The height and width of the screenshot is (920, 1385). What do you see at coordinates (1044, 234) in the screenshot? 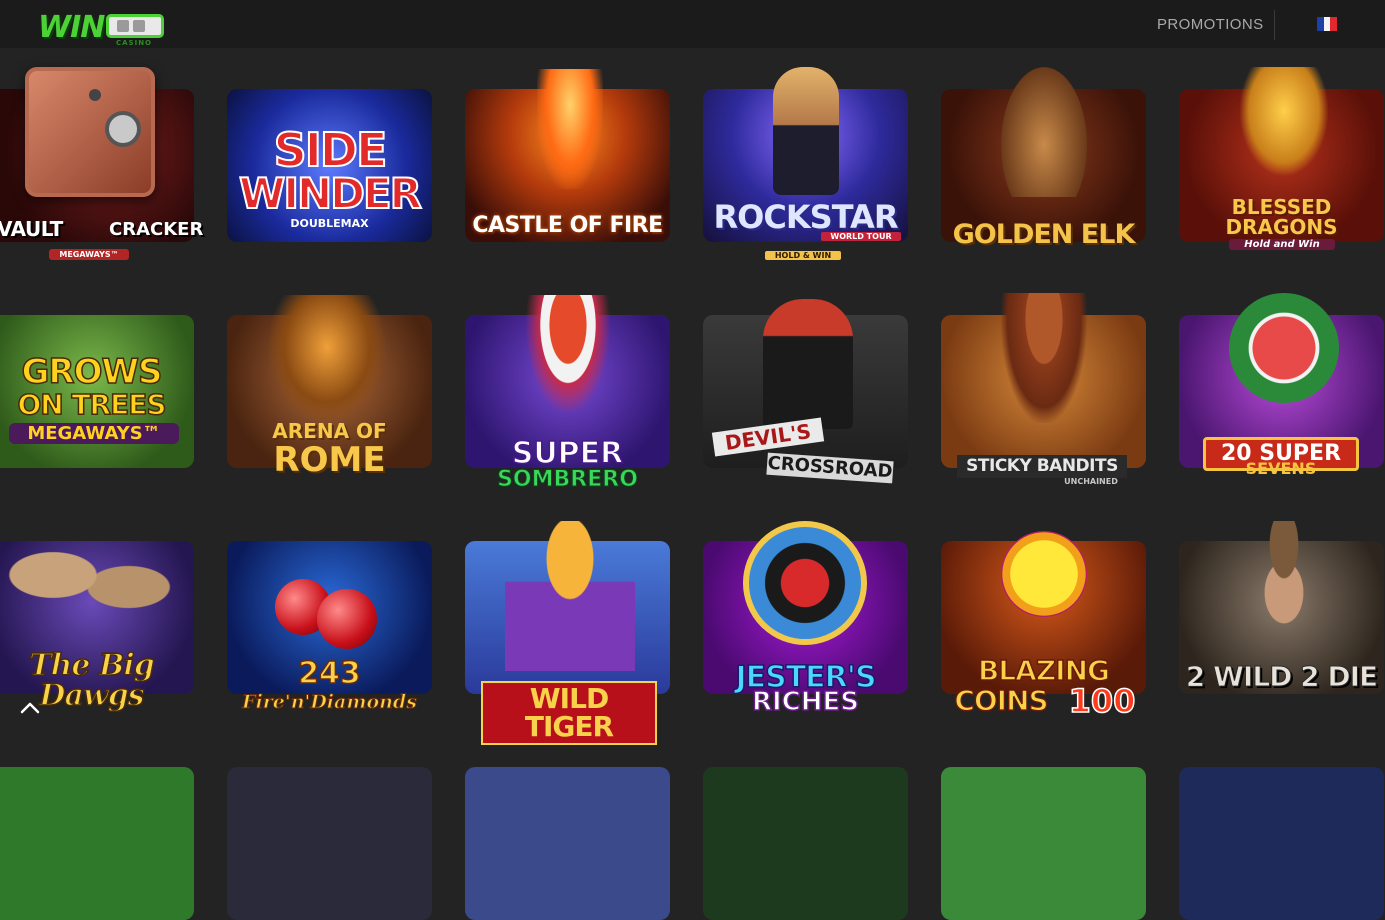
I see `game-title: GOLDEN ELK` at bounding box center [1044, 234].